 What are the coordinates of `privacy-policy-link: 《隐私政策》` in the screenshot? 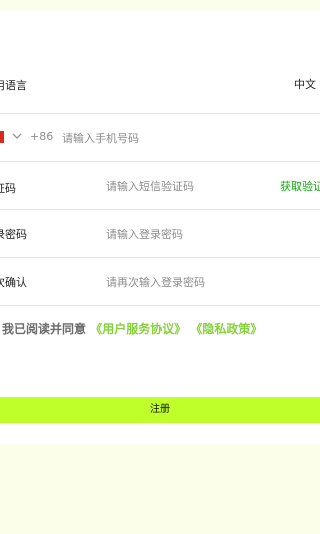 It's located at (226, 329).